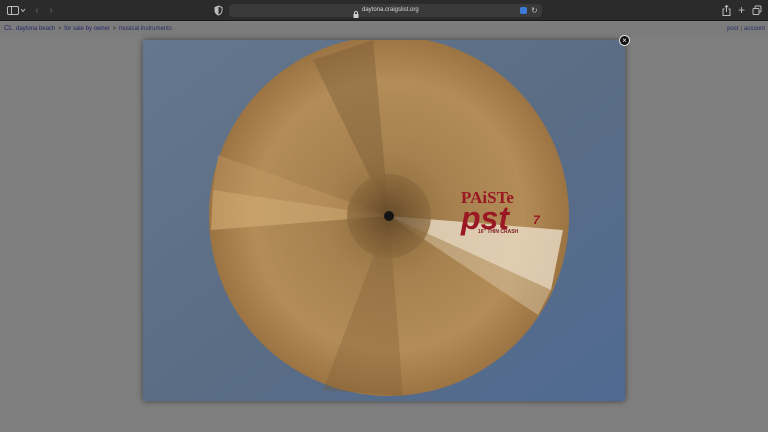 The image size is (768, 432). I want to click on shield-icon, so click(218, 10).